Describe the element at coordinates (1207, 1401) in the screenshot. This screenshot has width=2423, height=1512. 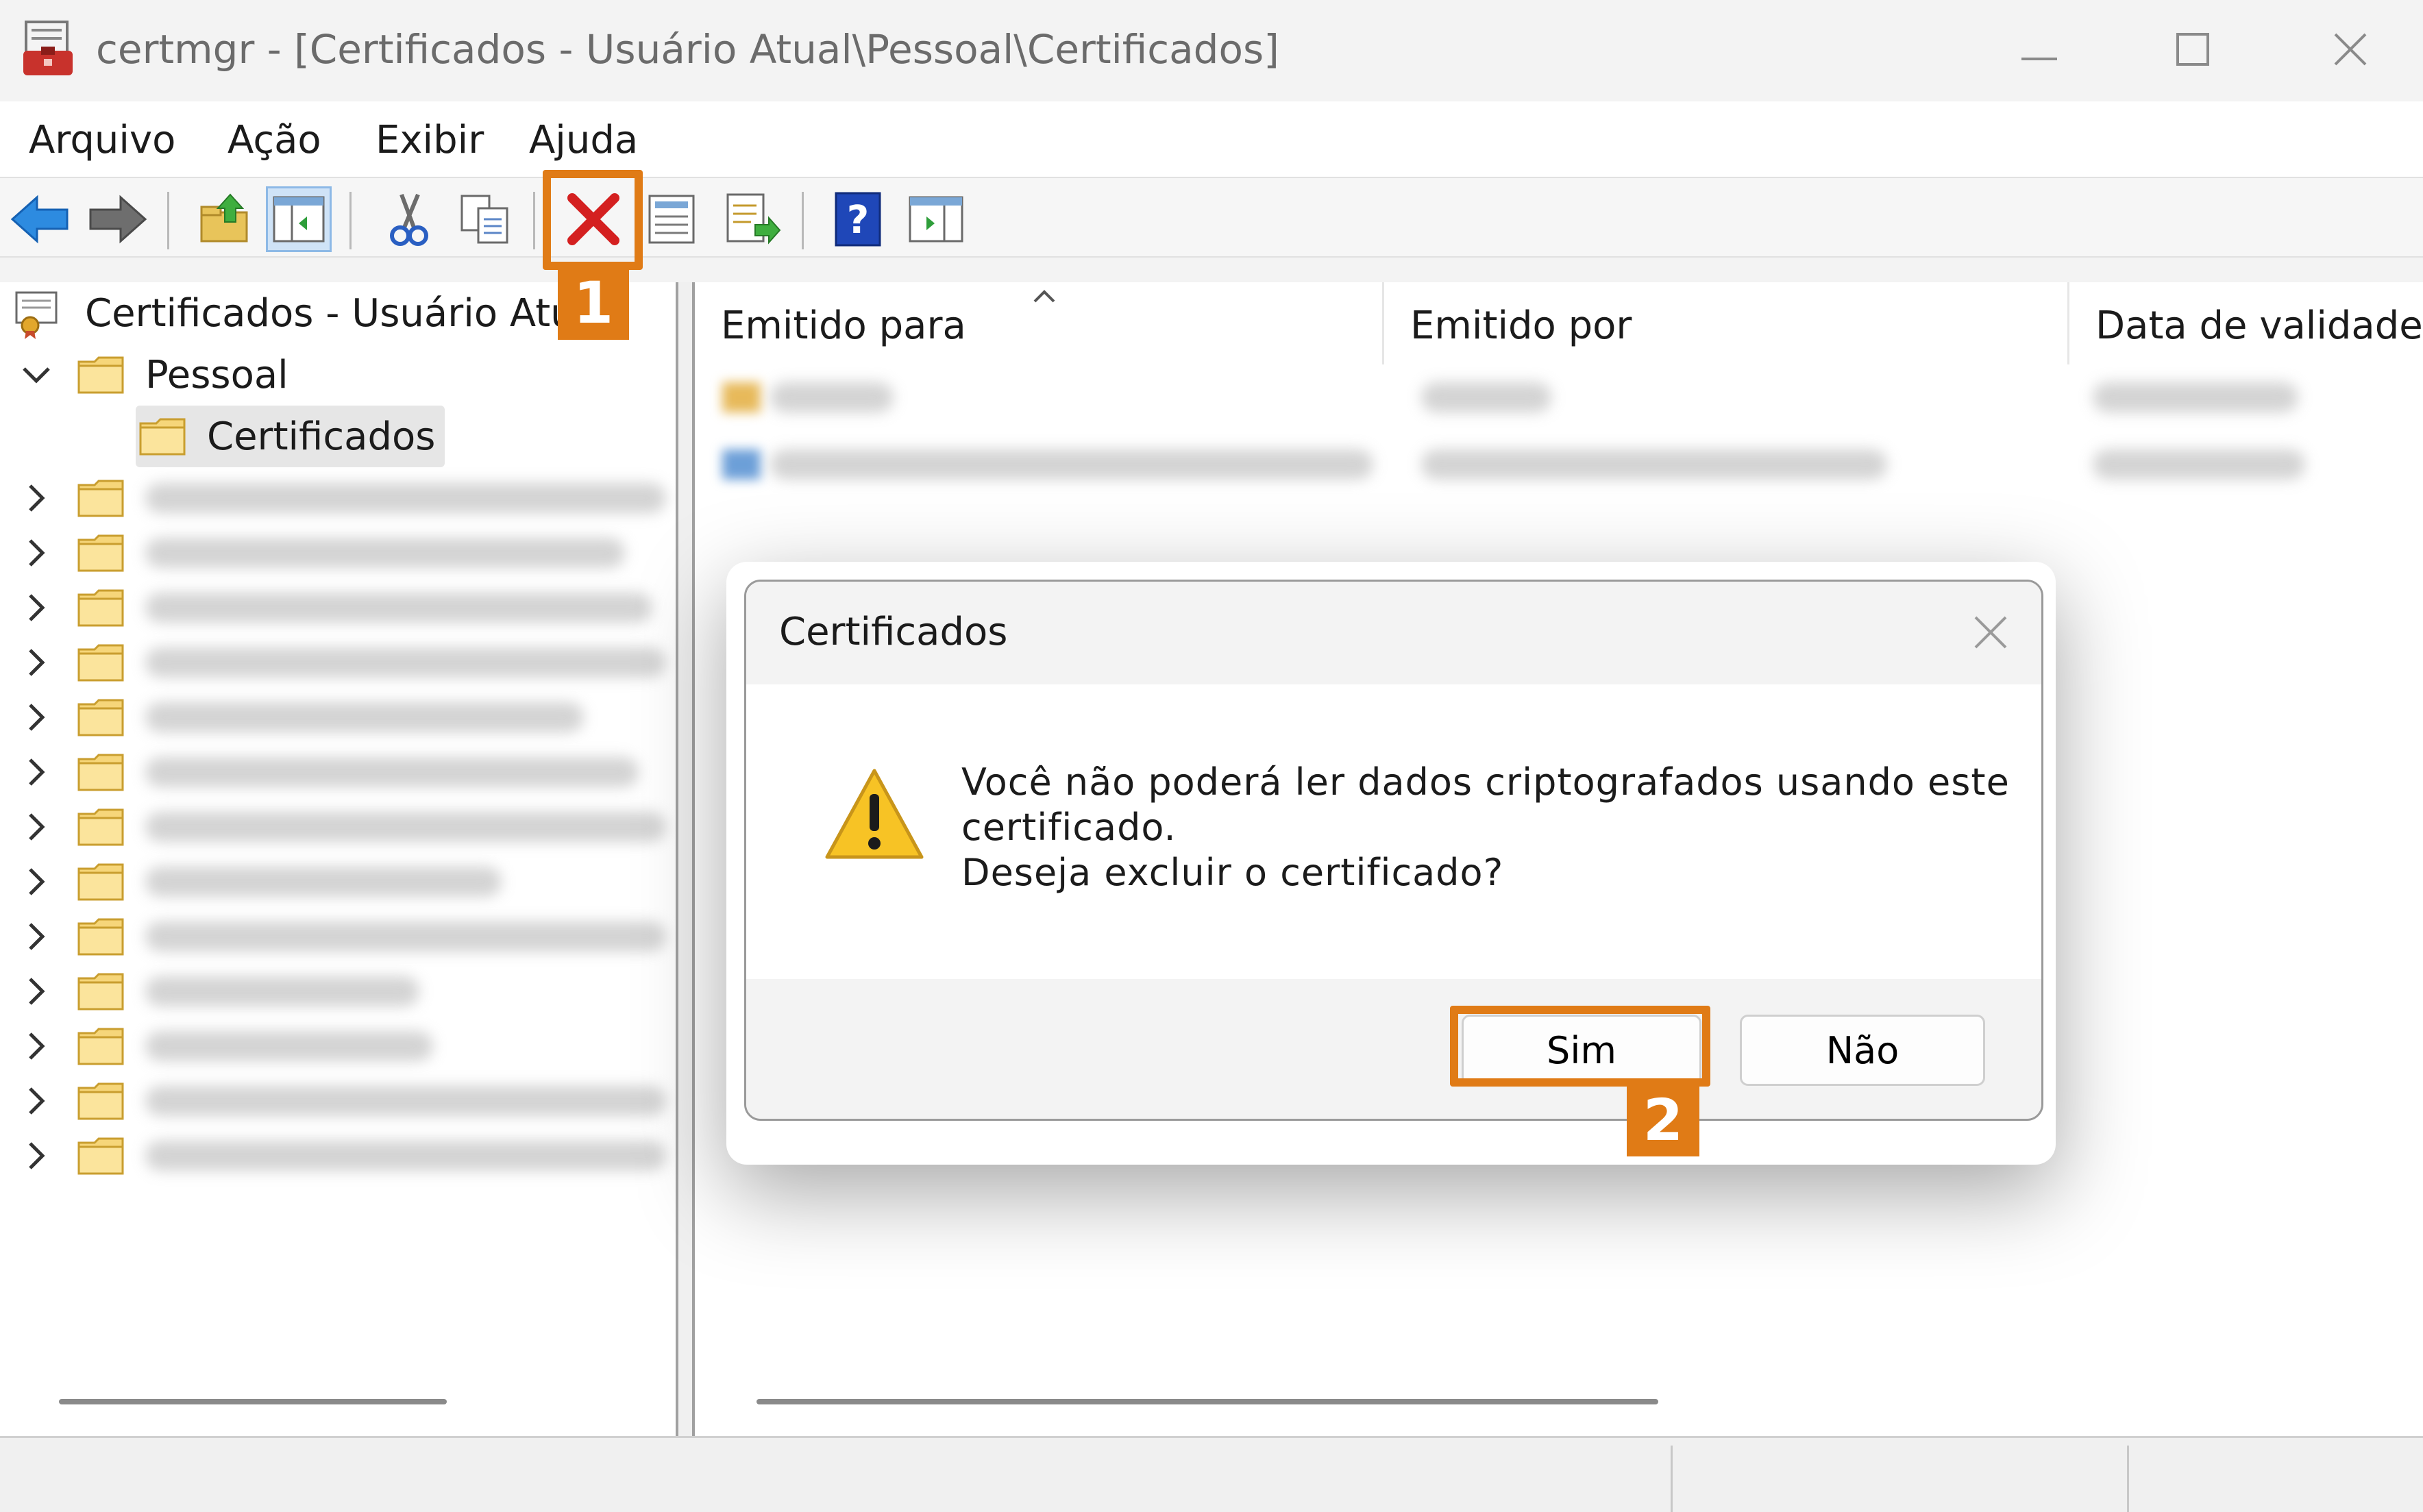
I see `list-horizontal-scrollbar` at that location.